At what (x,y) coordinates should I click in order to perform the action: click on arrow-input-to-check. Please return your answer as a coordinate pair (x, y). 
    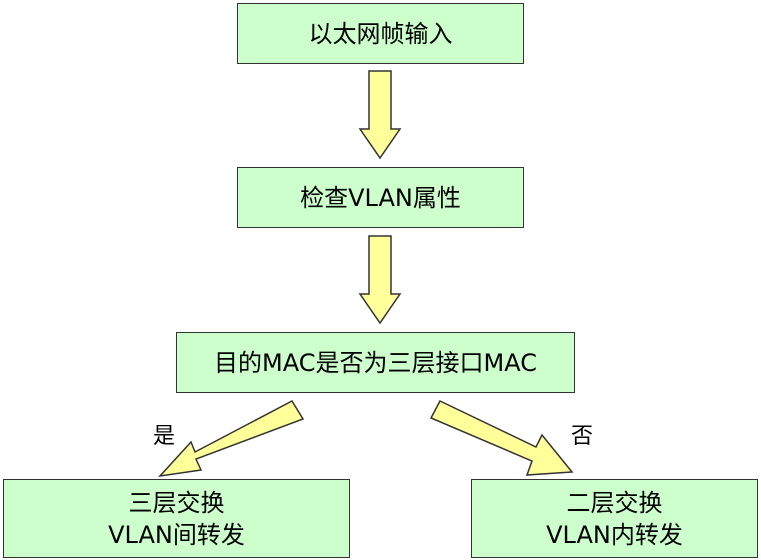
    Looking at the image, I should click on (380, 115).